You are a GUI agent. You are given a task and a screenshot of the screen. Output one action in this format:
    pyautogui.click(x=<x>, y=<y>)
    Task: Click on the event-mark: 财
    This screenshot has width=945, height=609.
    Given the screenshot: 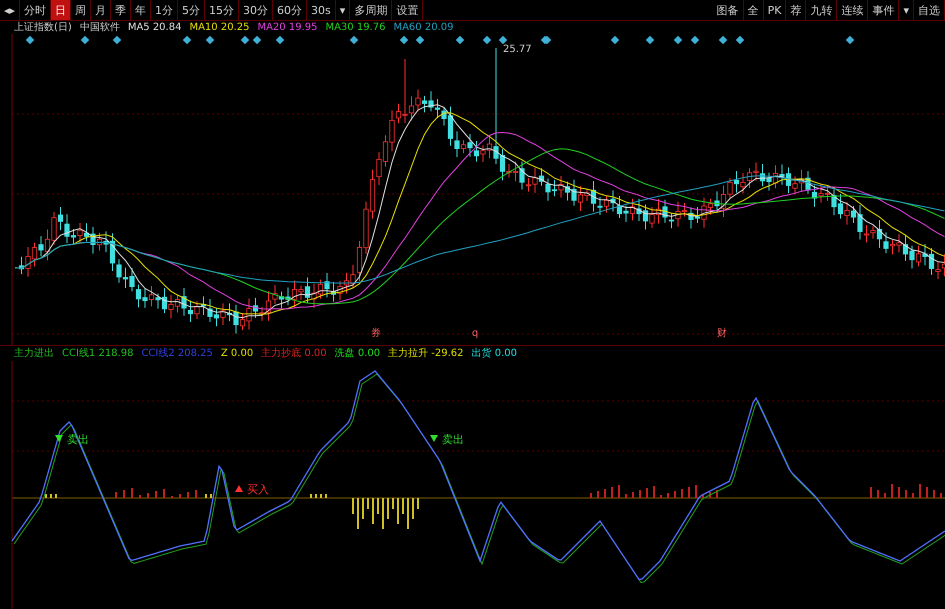 What is the action you would take?
    pyautogui.click(x=722, y=333)
    